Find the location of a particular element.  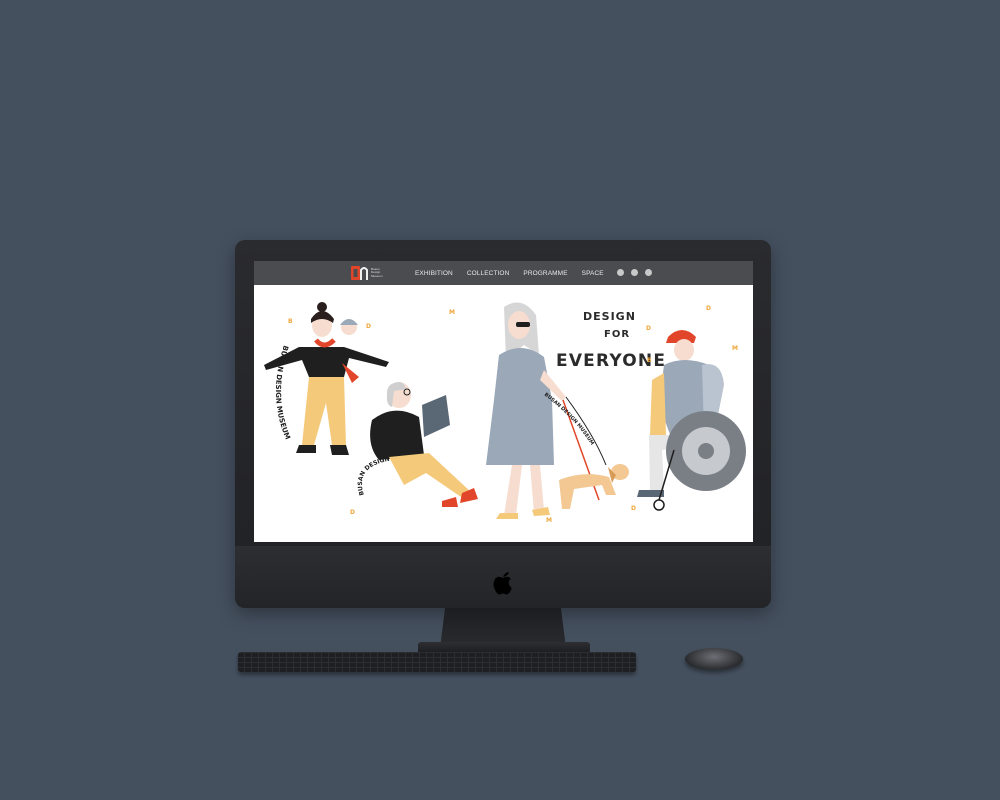

mouse is located at coordinates (714, 659).